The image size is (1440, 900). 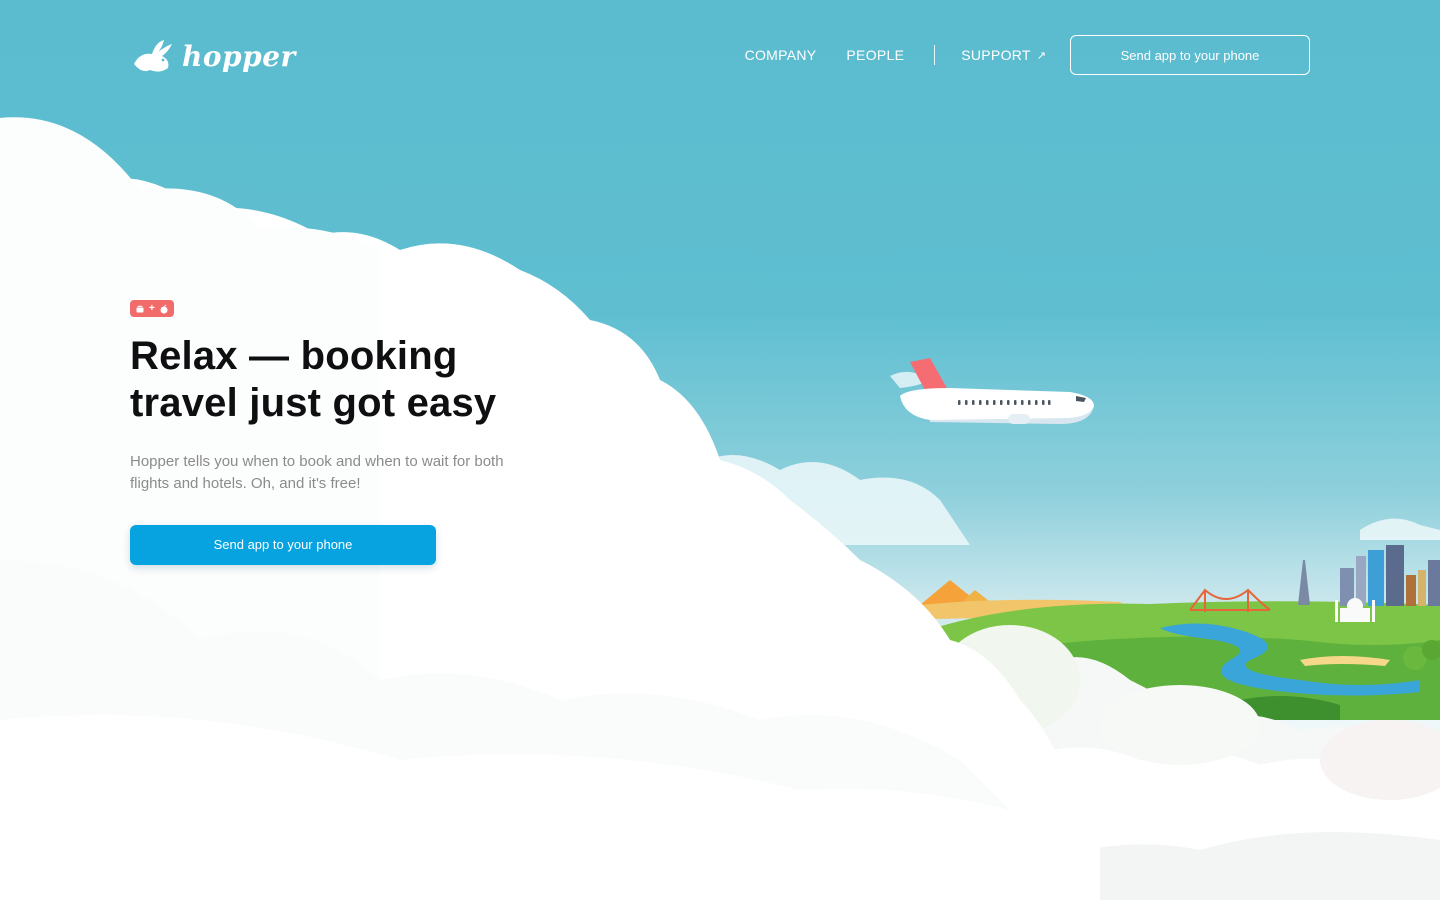 What do you see at coordinates (781, 55) in the screenshot?
I see `nav-company: COMPANY` at bounding box center [781, 55].